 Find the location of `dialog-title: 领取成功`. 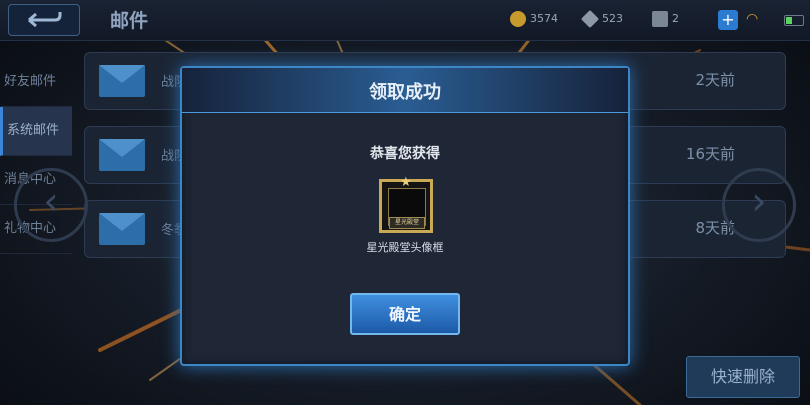

dialog-title: 领取成功 is located at coordinates (405, 92).